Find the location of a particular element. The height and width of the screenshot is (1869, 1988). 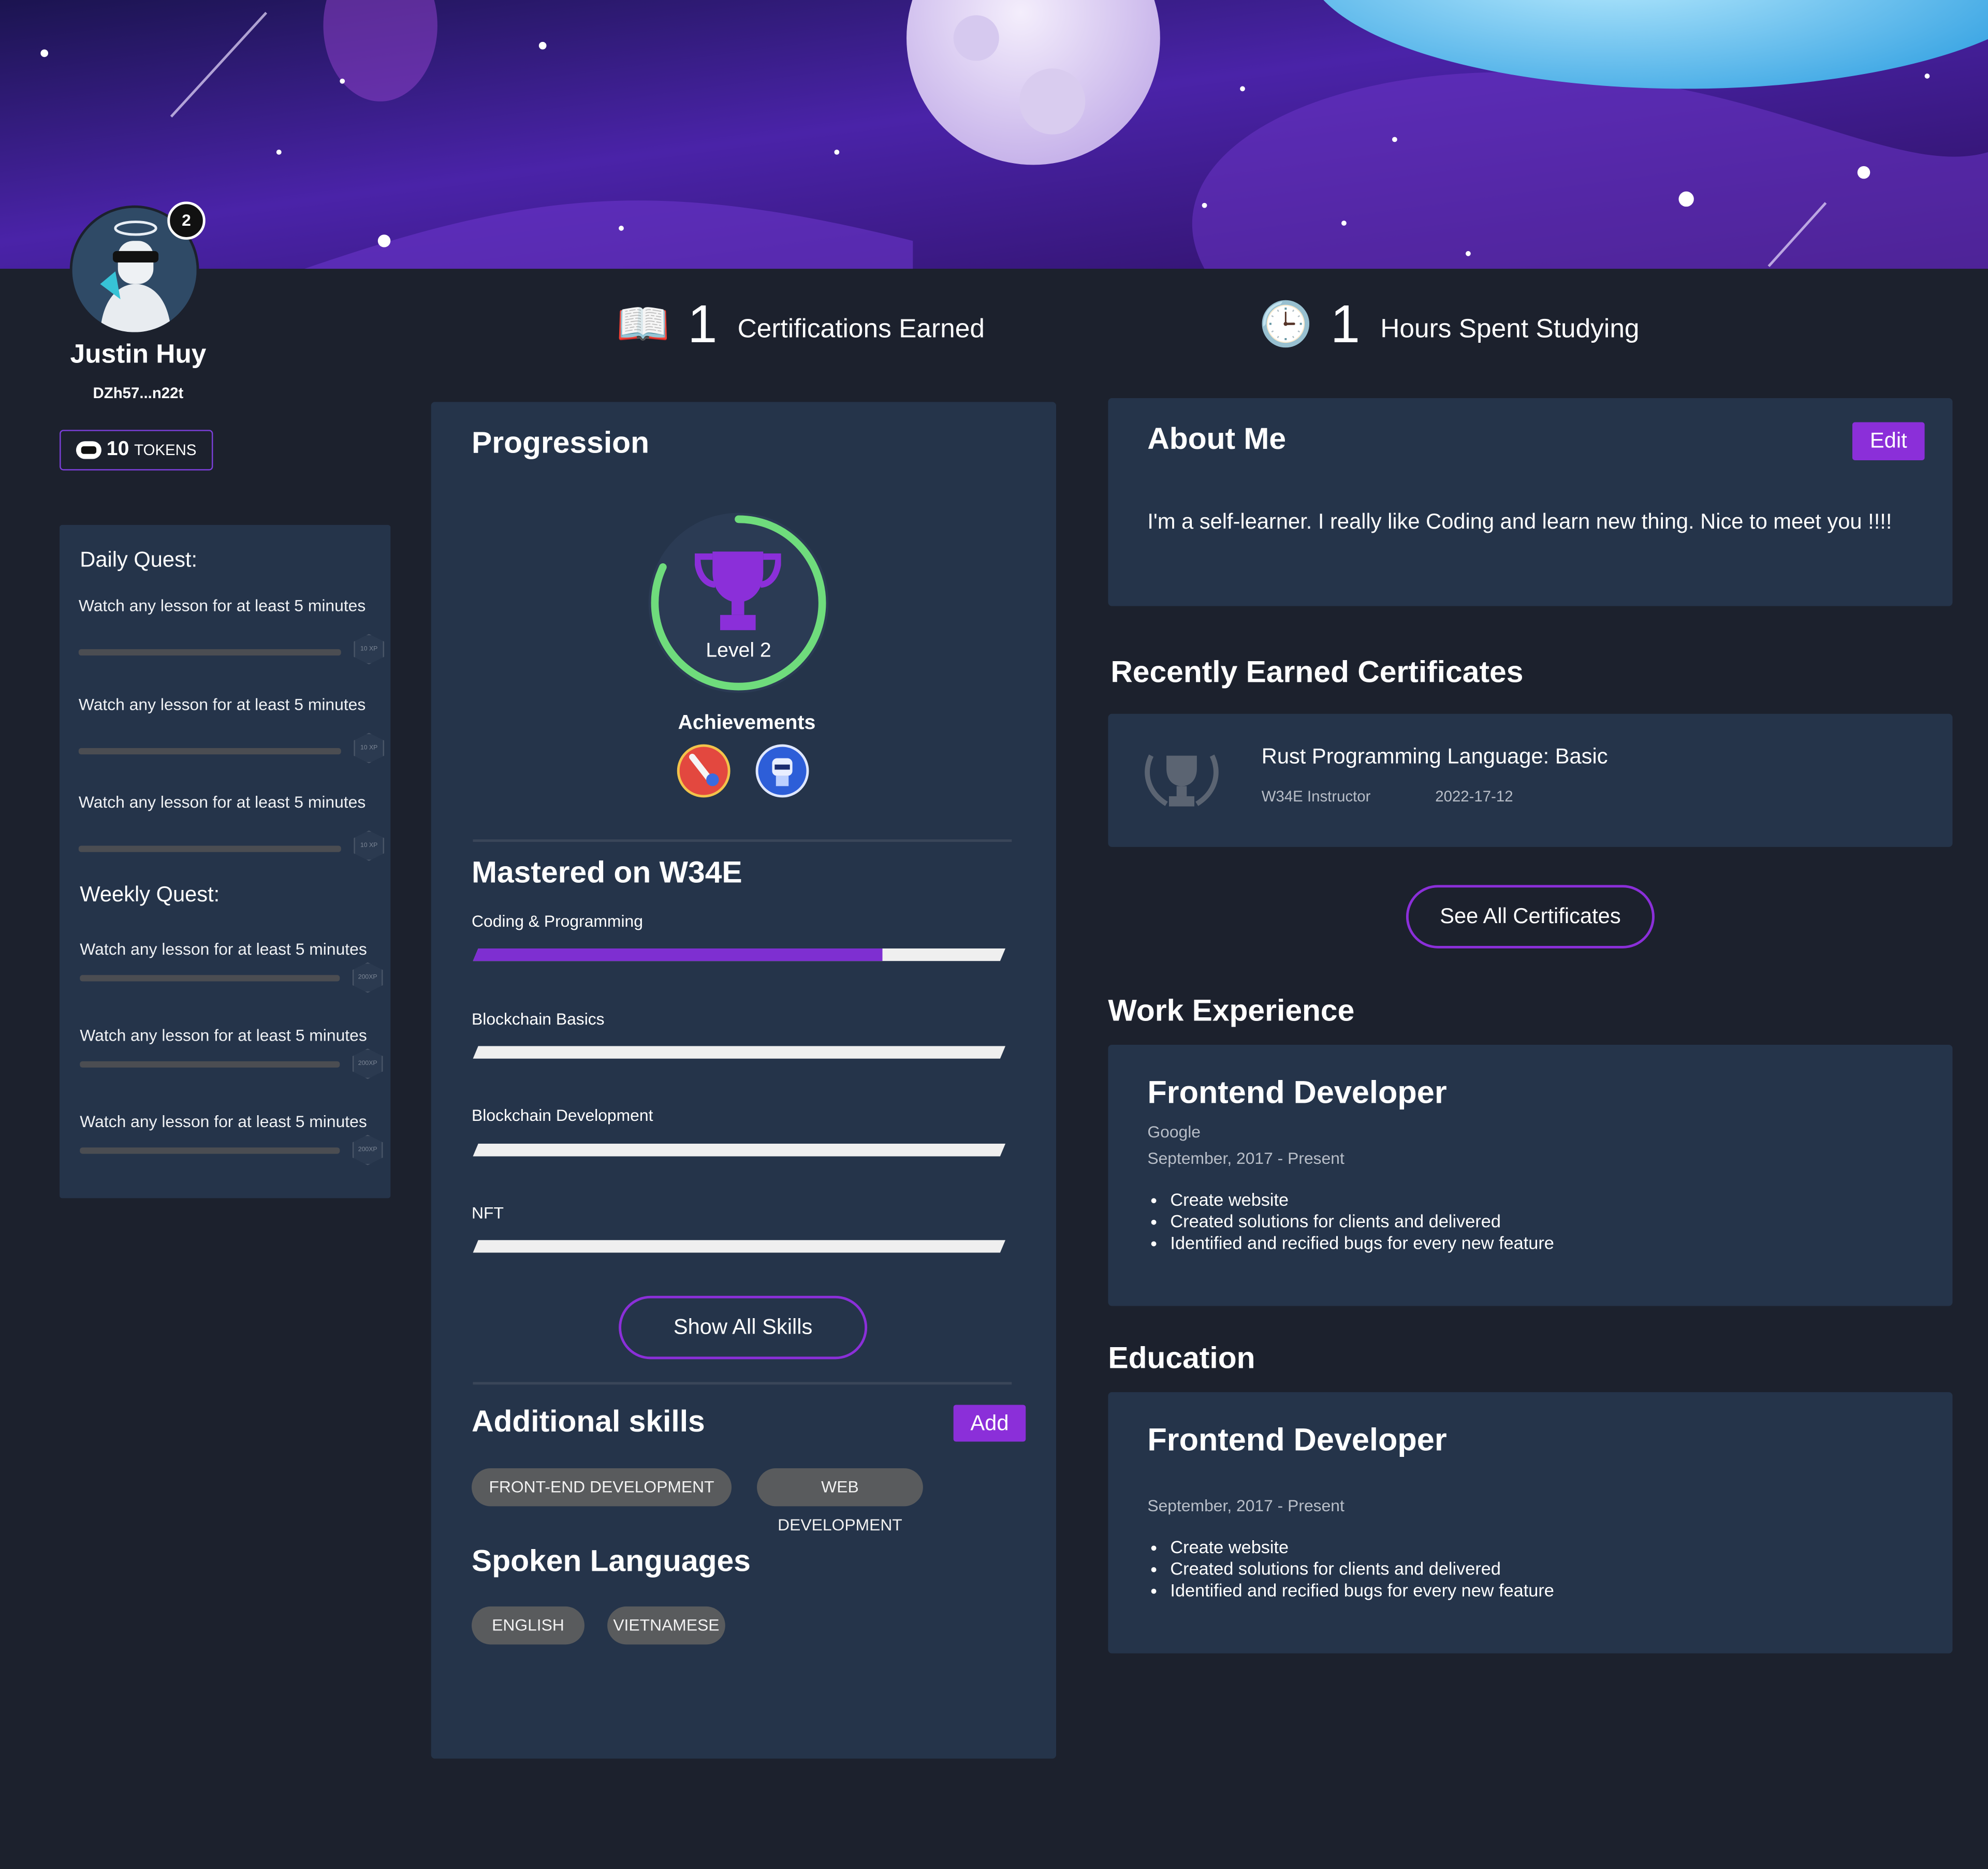

tokens-badge: 10 TOKENS is located at coordinates (136, 450).